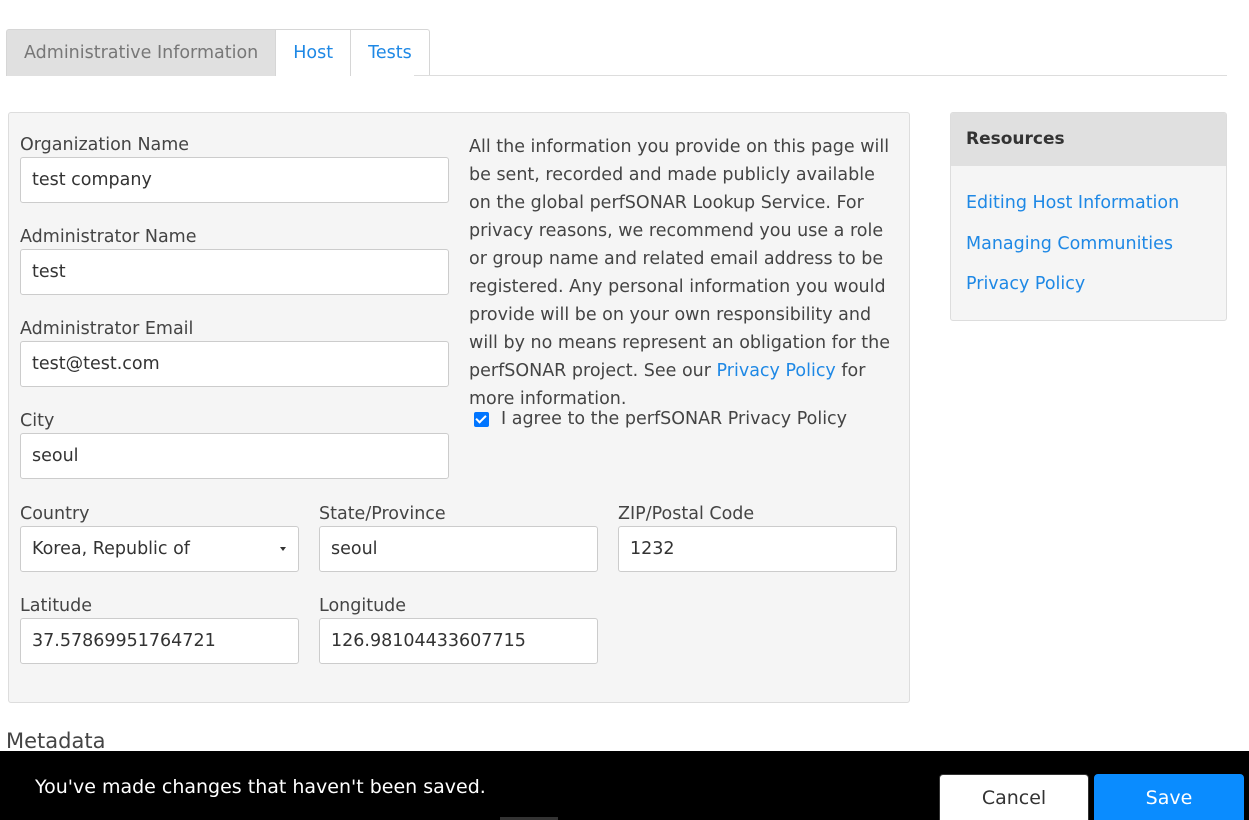  What do you see at coordinates (390, 52) in the screenshot?
I see `tab-tests: Tests` at bounding box center [390, 52].